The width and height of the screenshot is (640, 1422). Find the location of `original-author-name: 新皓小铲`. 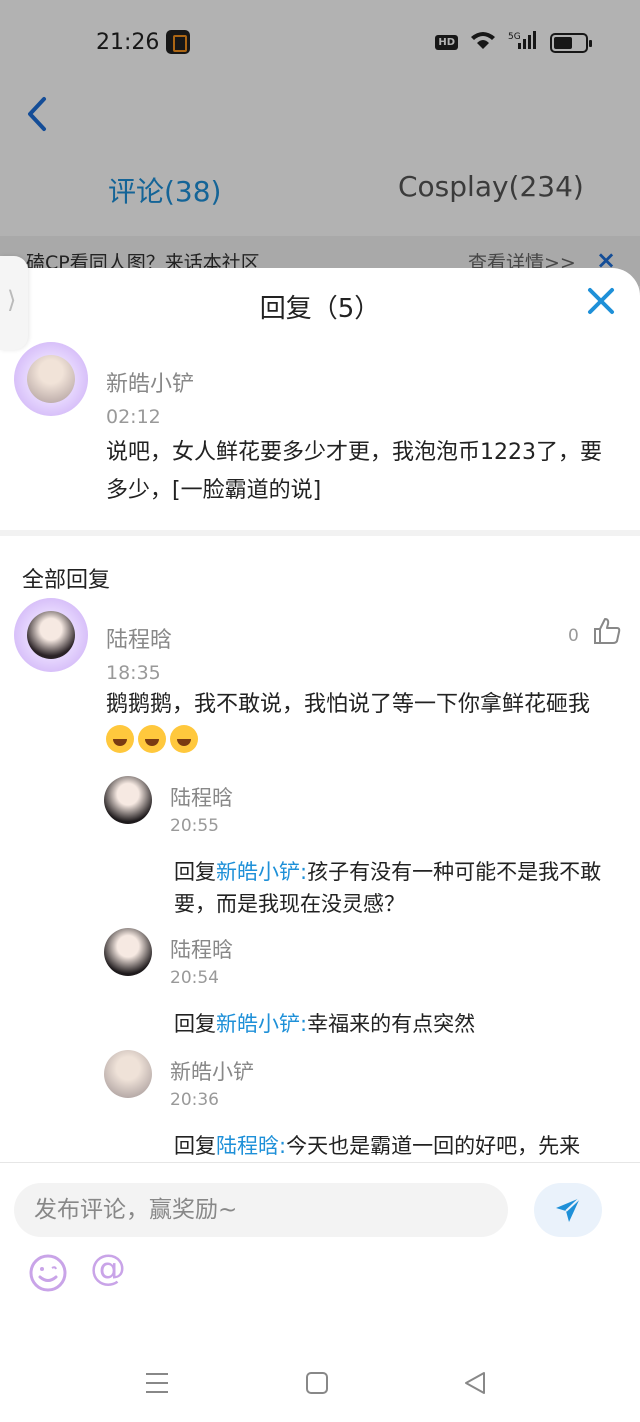

original-author-name: 新皓小铲 is located at coordinates (150, 382).